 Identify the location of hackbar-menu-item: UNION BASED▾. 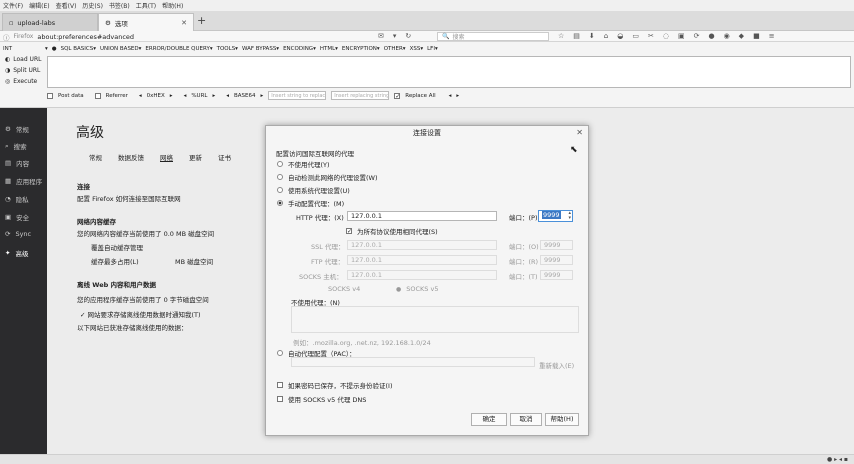
(120, 49).